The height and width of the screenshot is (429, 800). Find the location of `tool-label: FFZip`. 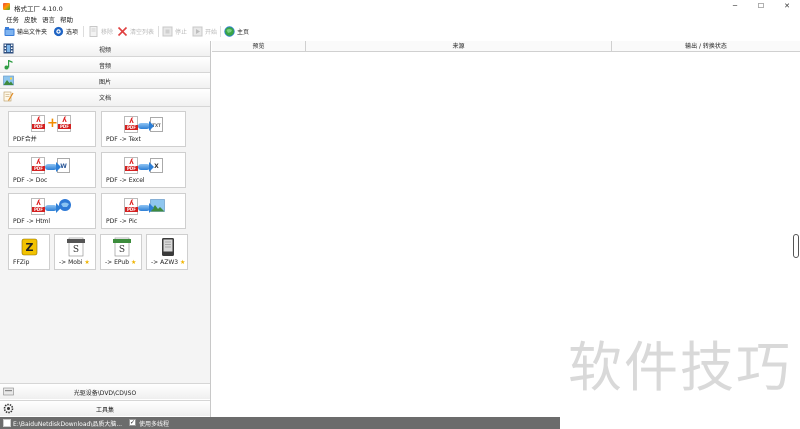

tool-label: FFZip is located at coordinates (21, 262).